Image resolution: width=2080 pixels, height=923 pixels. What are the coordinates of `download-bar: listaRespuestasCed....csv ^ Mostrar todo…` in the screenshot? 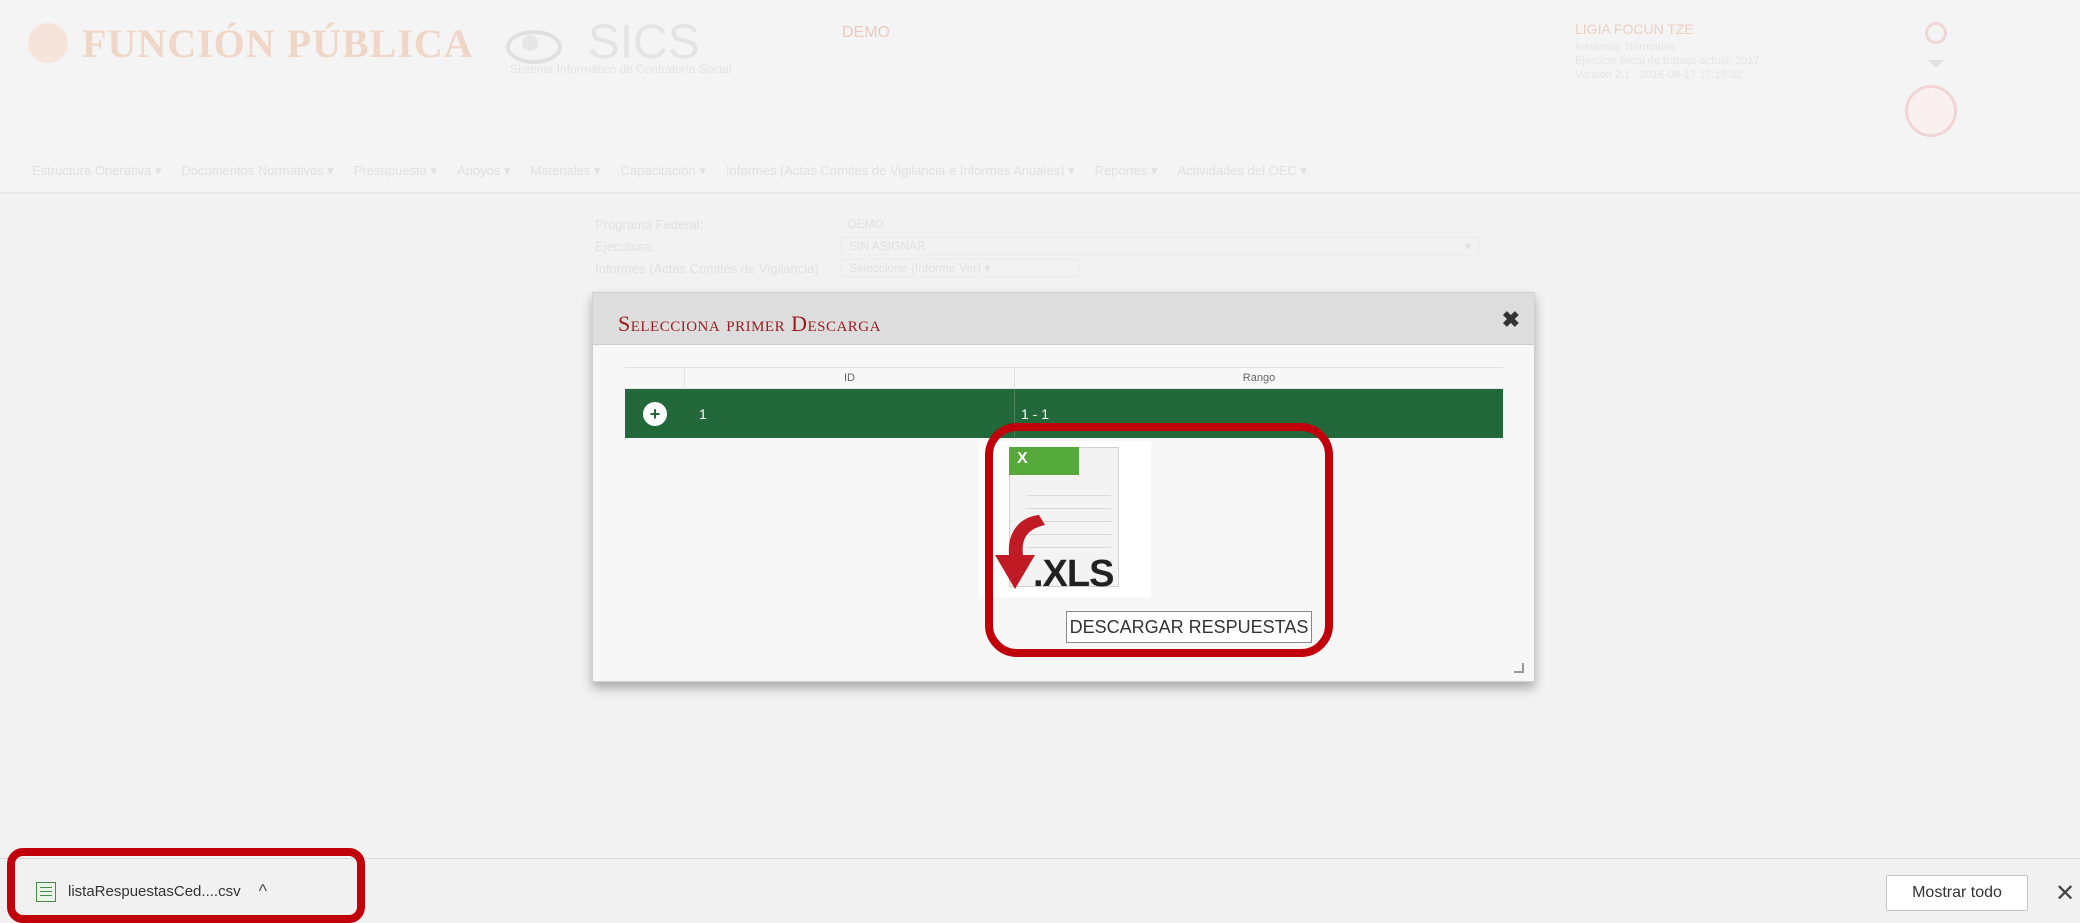 It's located at (1040, 890).